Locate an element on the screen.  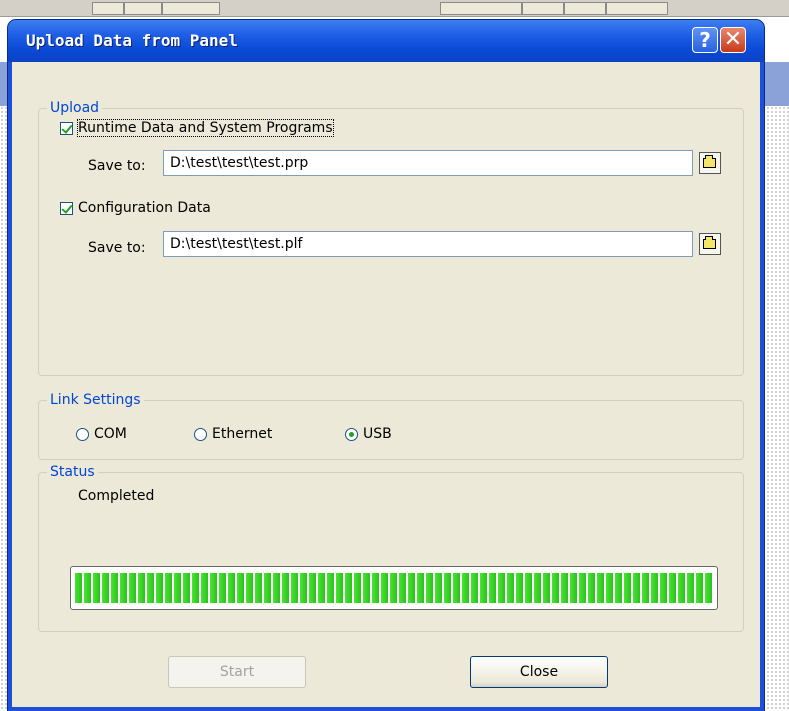
background-grid-right is located at coordinates (777, 408).